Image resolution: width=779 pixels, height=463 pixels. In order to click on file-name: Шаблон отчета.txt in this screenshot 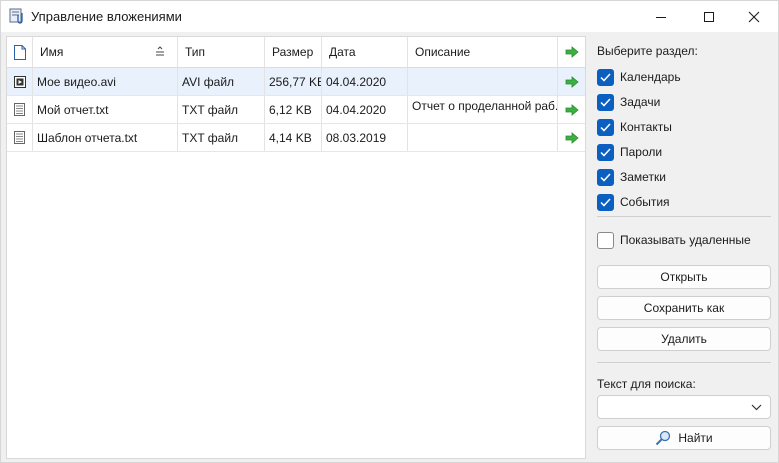, I will do `click(87, 137)`.